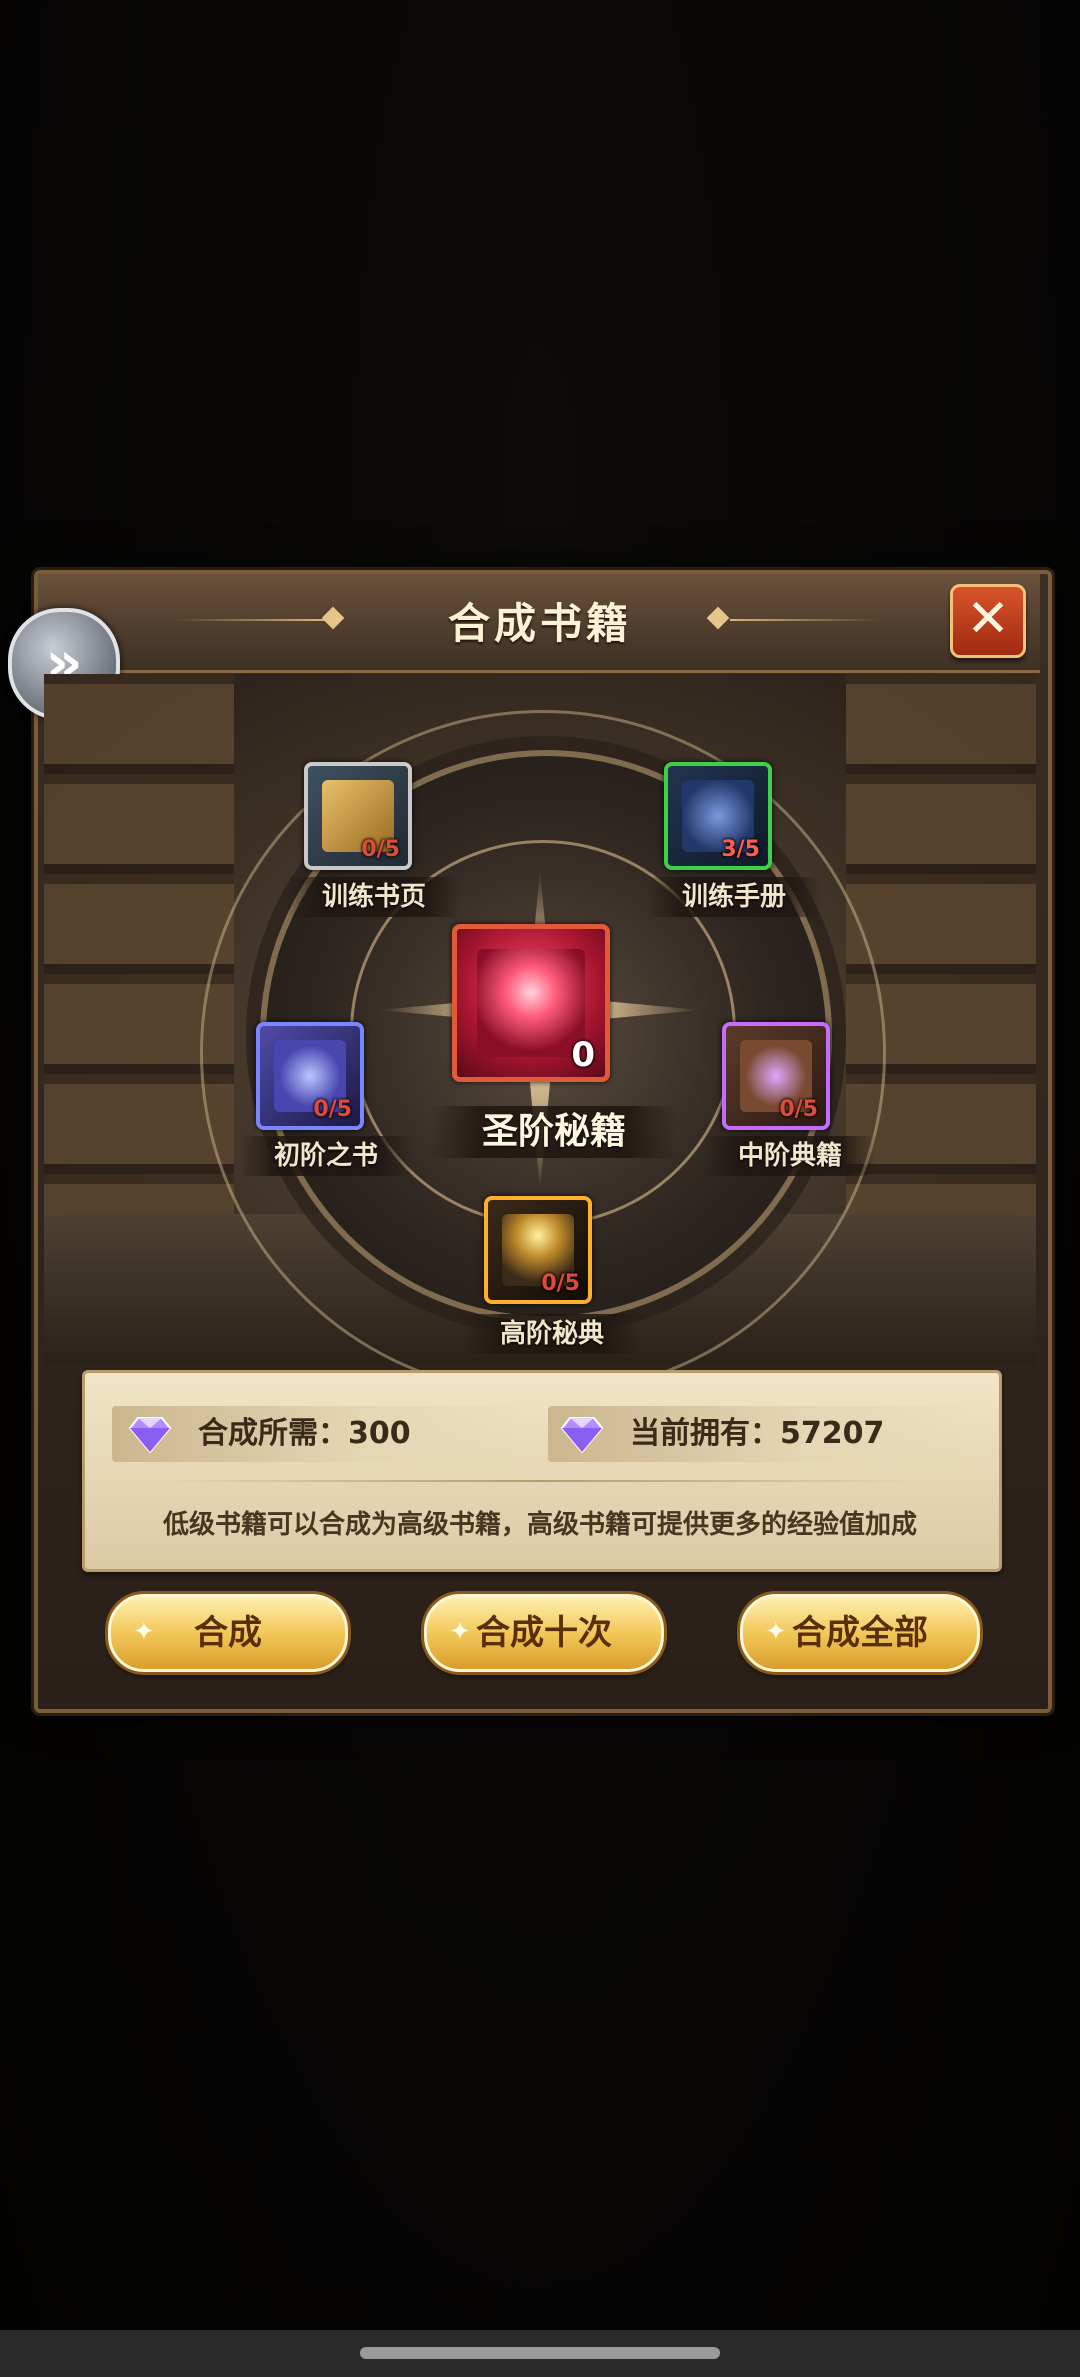 The height and width of the screenshot is (2377, 1080). What do you see at coordinates (540, 1481) in the screenshot?
I see `divider` at bounding box center [540, 1481].